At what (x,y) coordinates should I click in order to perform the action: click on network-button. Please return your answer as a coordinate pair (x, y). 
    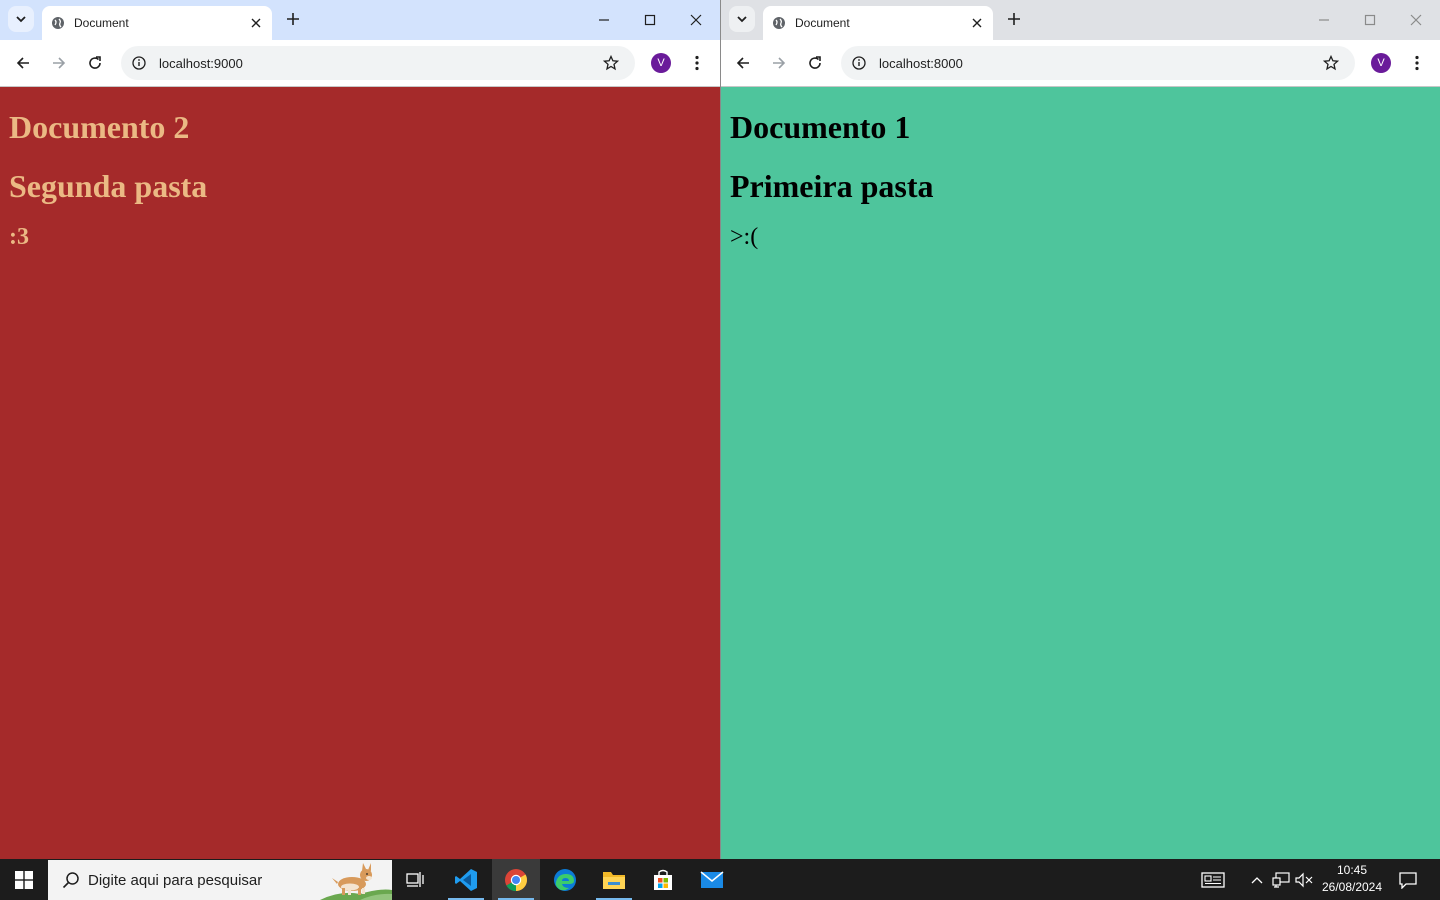
    Looking at the image, I should click on (1281, 879).